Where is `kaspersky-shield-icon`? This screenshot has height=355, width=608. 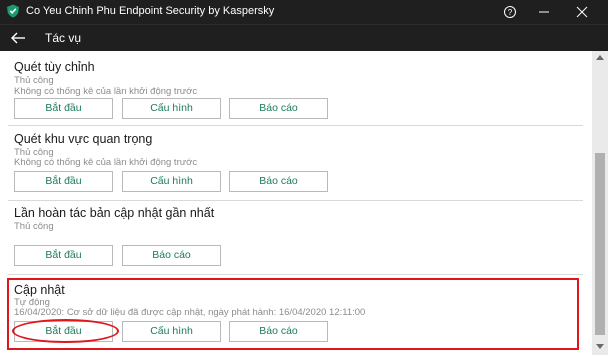 kaspersky-shield-icon is located at coordinates (13, 11).